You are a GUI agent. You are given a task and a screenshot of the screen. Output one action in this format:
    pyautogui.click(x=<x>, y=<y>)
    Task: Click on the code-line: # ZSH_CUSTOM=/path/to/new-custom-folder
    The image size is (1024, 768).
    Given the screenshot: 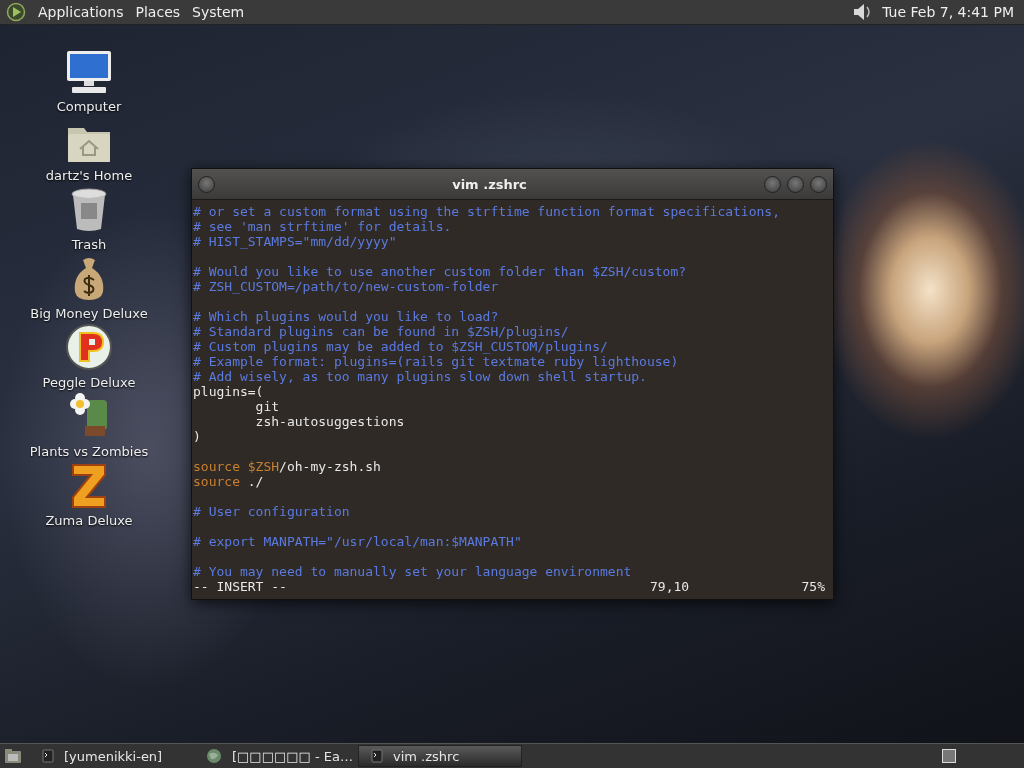 What is the action you would take?
    pyautogui.click(x=346, y=286)
    